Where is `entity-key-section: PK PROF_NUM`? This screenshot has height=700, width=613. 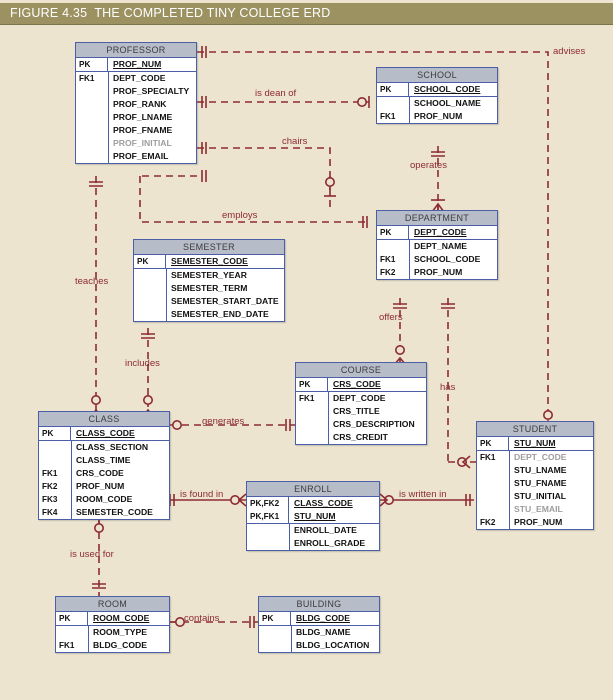 entity-key-section: PK PROF_NUM is located at coordinates (136, 65).